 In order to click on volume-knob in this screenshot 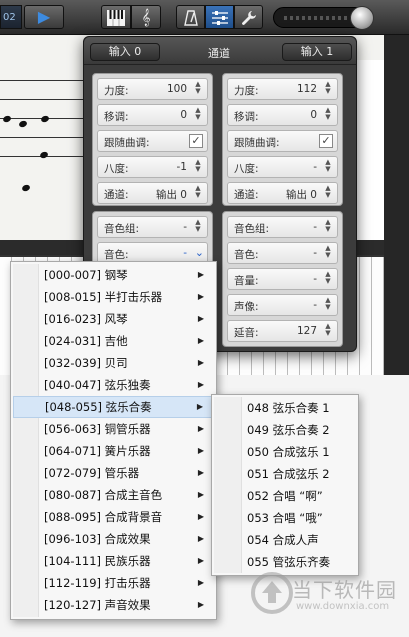, I will do `click(362, 18)`.